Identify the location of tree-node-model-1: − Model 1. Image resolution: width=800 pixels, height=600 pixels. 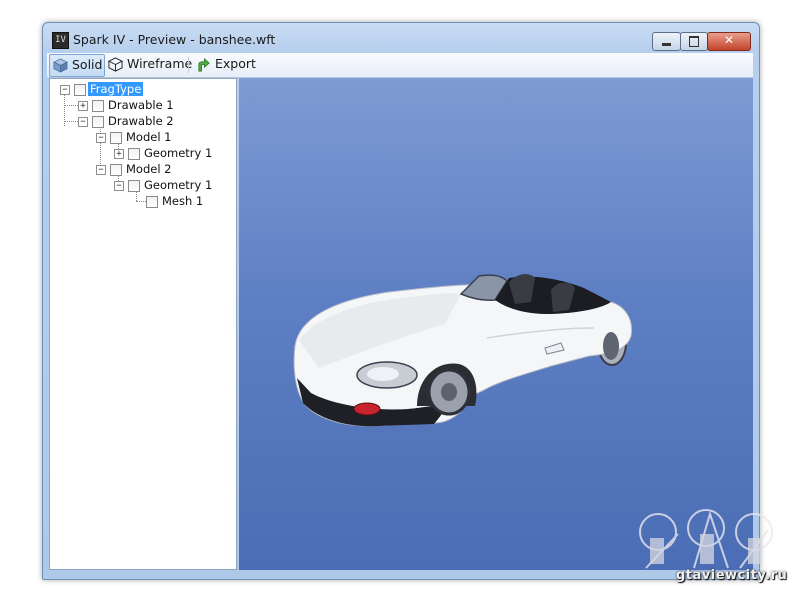
(156, 138).